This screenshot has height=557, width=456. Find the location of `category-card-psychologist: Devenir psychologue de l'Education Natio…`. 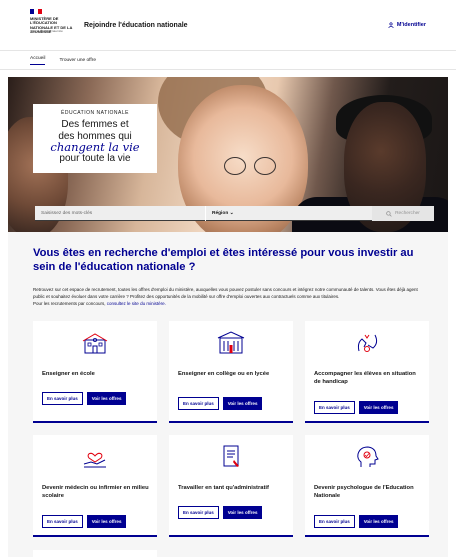

category-card-psychologist: Devenir psychologue de l'Education Natio… is located at coordinates (367, 486).